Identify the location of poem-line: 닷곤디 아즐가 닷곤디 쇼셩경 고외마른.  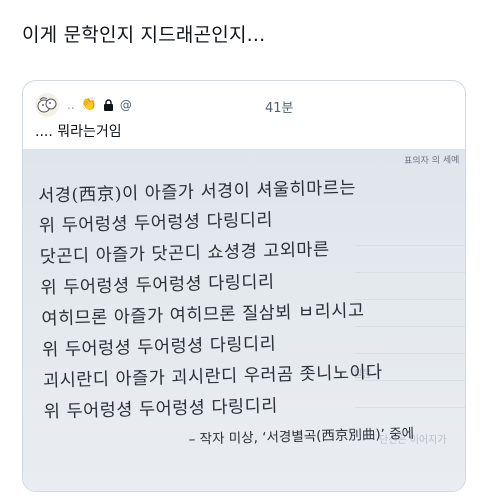
(184, 254).